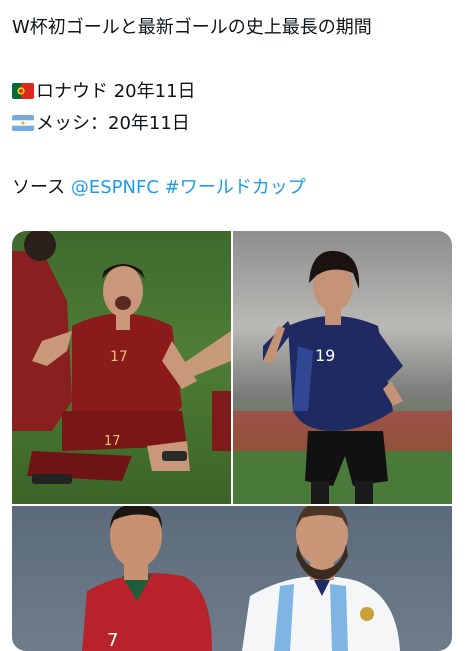 The width and height of the screenshot is (465, 651). What do you see at coordinates (39, 187) in the screenshot?
I see `source-label: ソース` at bounding box center [39, 187].